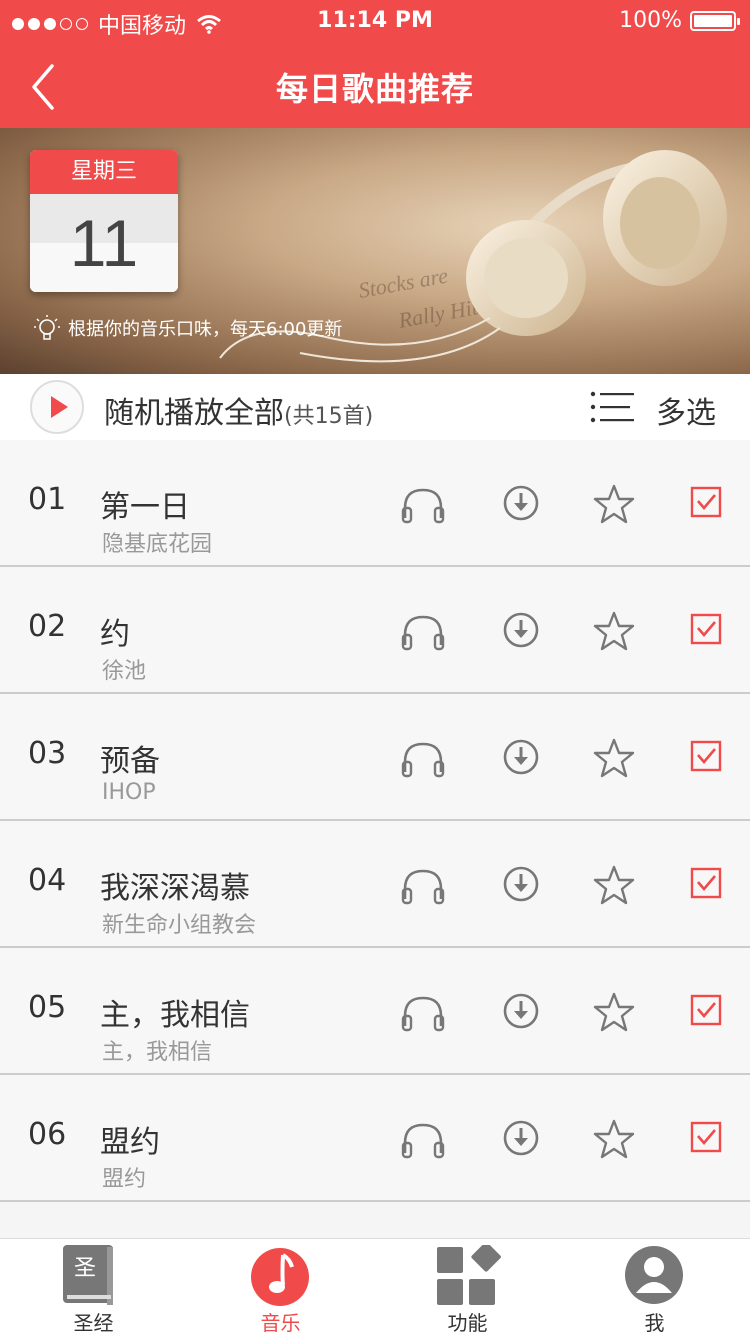 This screenshot has height=1334, width=750. Describe the element at coordinates (129, 792) in the screenshot. I see `song-artist: IHOP` at that location.